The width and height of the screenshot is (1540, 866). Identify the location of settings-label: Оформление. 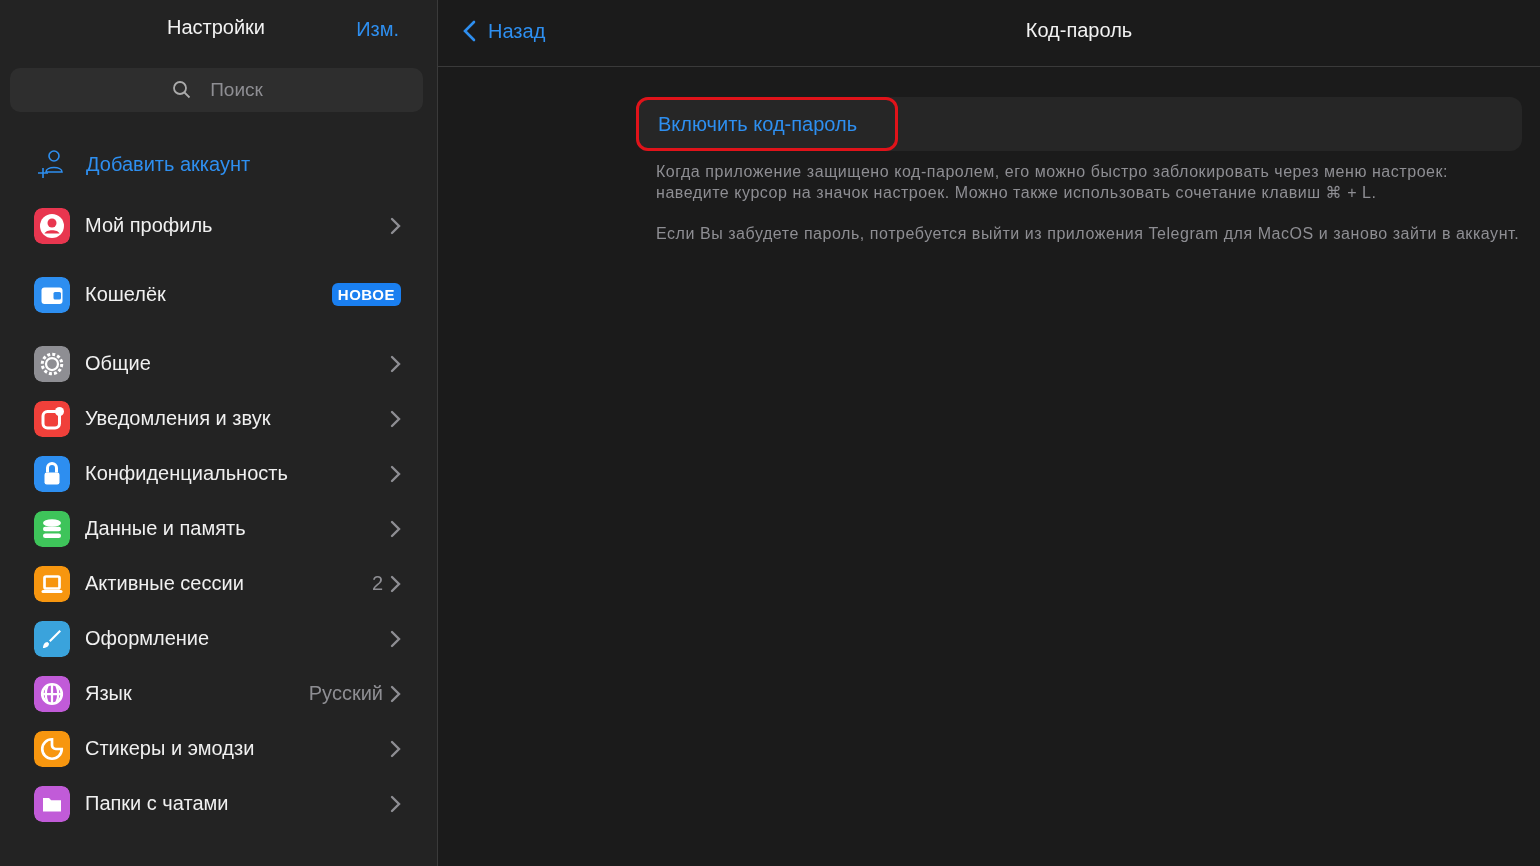
(148, 638).